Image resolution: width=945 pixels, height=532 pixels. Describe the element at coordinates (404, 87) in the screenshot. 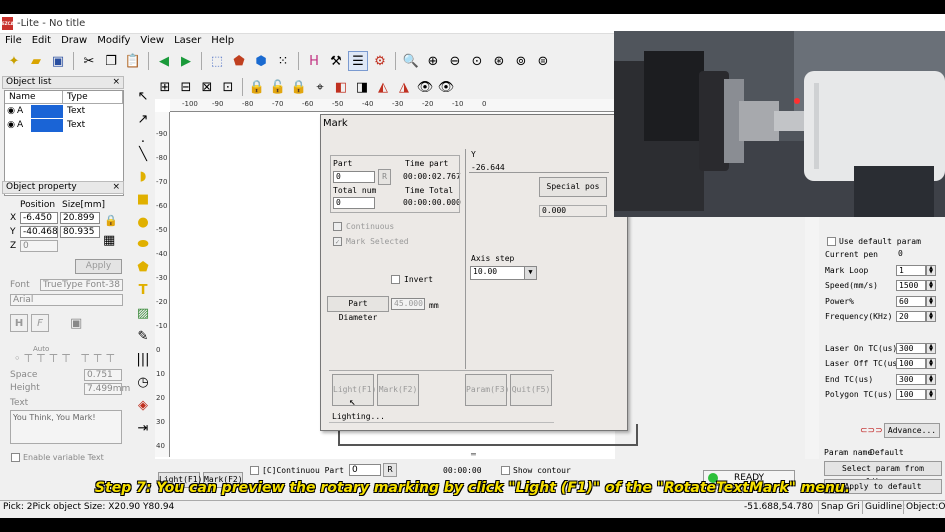

I see `mirror-v-icon: ◮` at that location.